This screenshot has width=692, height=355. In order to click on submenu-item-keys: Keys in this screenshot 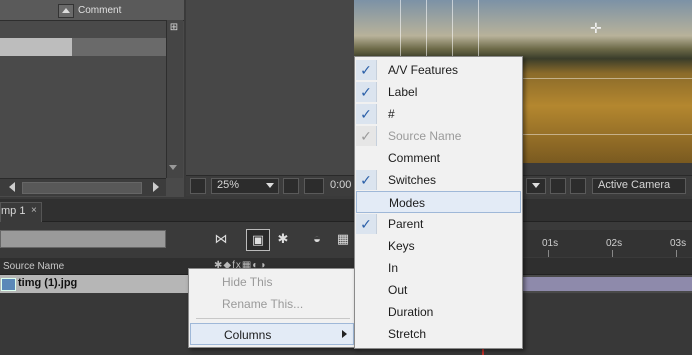, I will do `click(438, 246)`.